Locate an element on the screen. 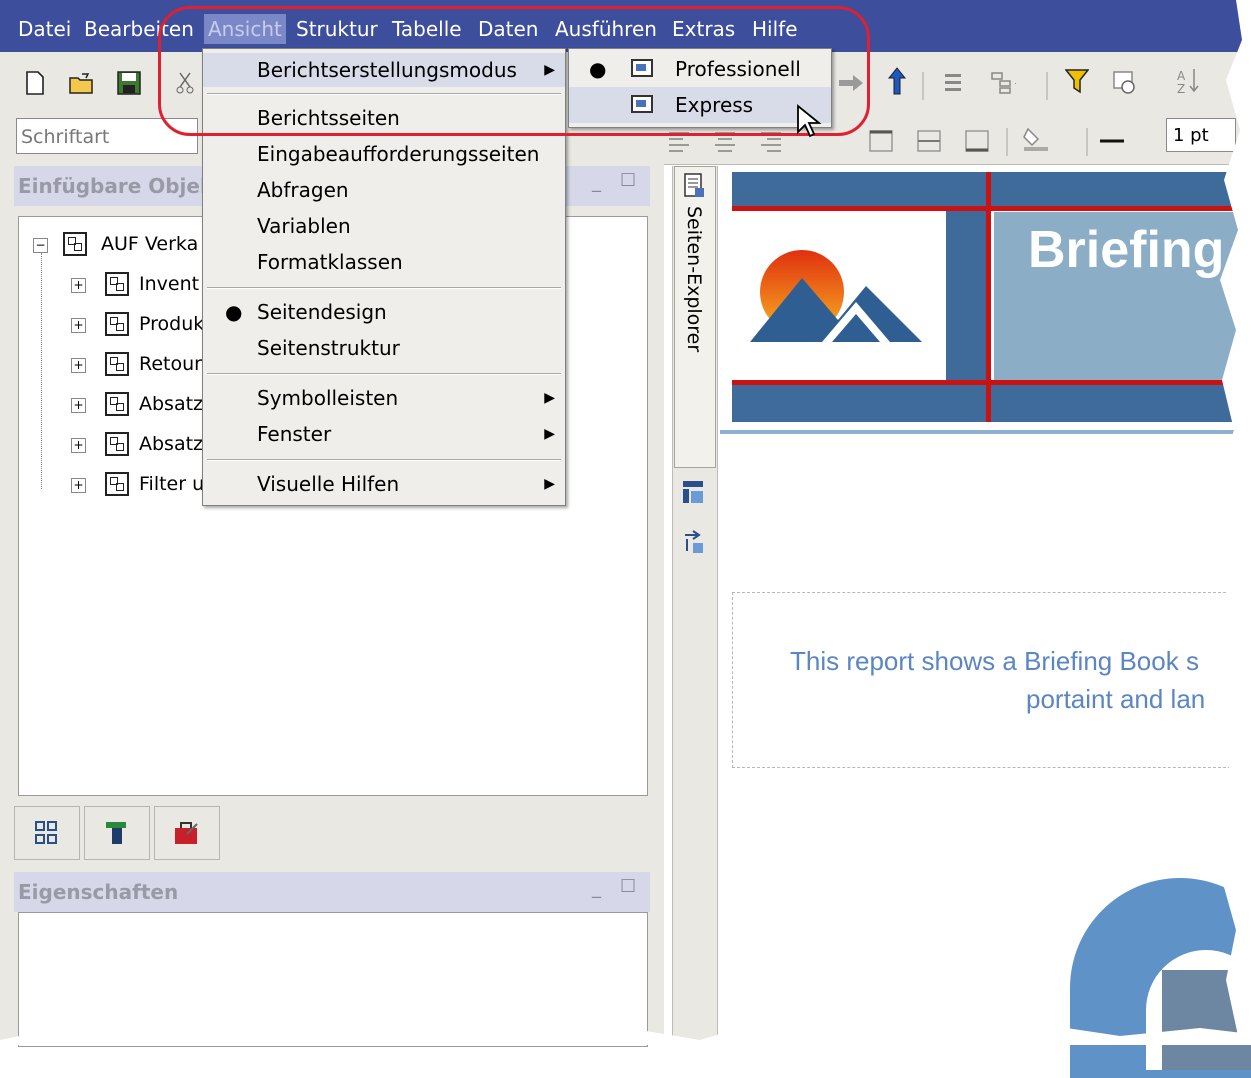 The image size is (1251, 1078). open-folder-icon is located at coordinates (81, 83).